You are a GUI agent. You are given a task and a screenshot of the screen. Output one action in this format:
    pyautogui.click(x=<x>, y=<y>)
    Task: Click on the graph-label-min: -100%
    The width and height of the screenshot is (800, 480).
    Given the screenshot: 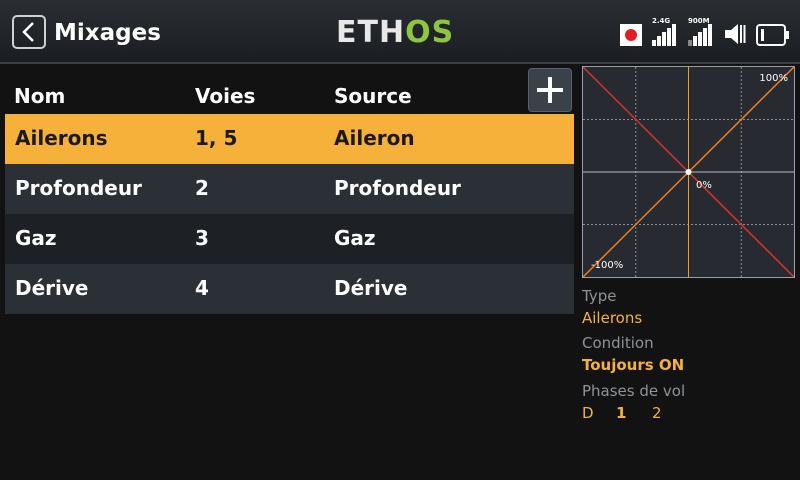 What is the action you would take?
    pyautogui.click(x=607, y=265)
    